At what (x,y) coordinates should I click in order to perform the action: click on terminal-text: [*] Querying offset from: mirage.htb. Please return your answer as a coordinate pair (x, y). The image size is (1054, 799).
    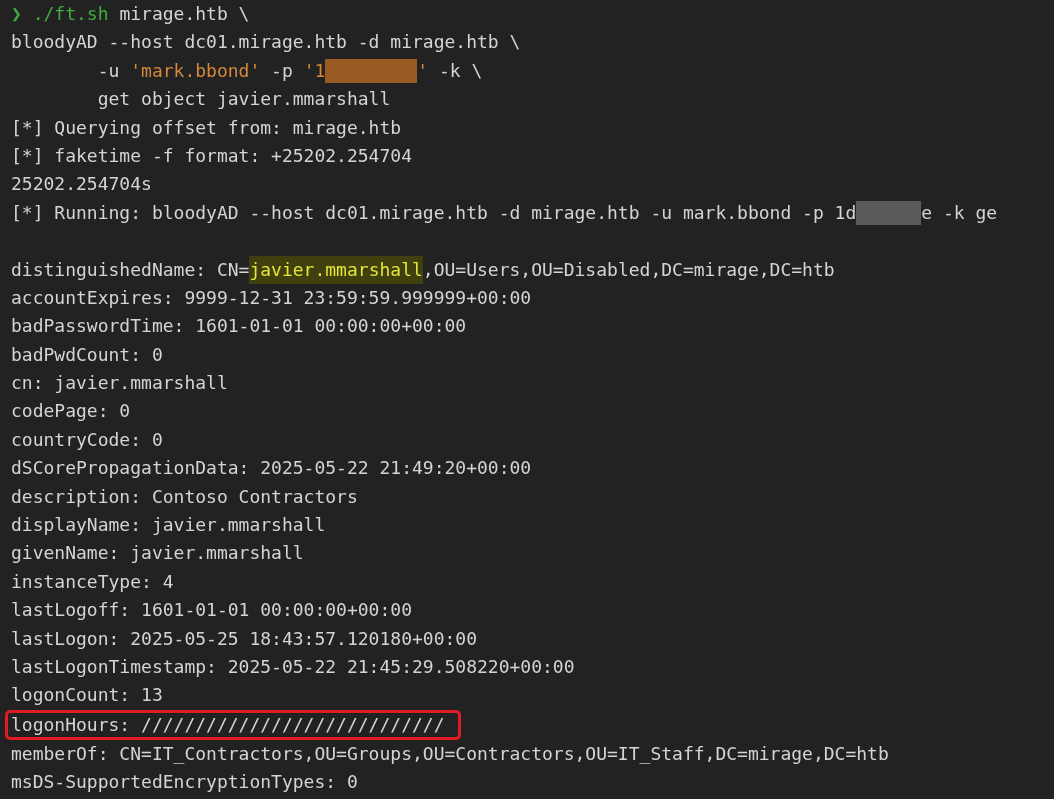
    Looking at the image, I should click on (206, 127).